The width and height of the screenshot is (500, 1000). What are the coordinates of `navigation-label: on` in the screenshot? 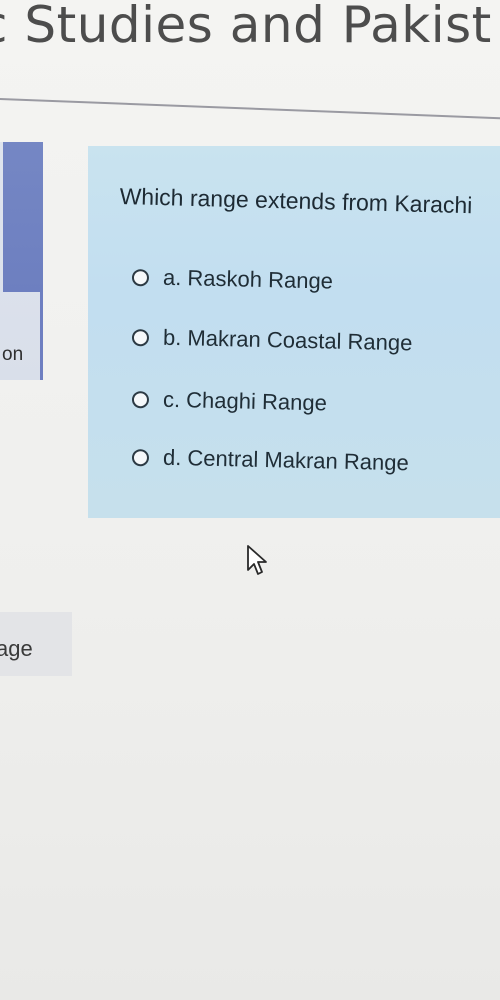 It's located at (12, 355).